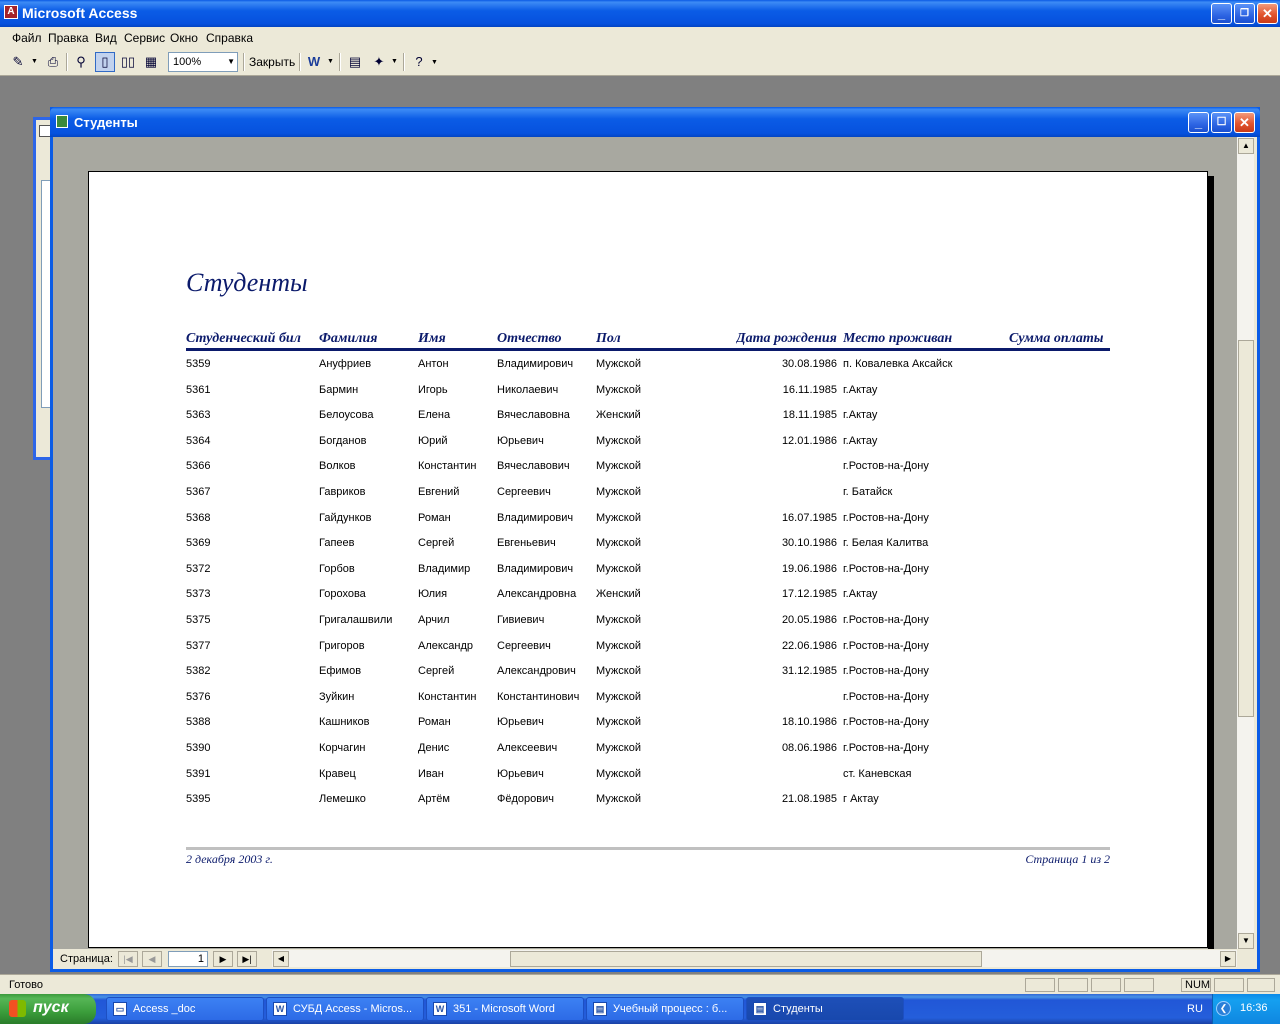 The width and height of the screenshot is (1280, 1024). What do you see at coordinates (223, 959) in the screenshot?
I see `next-page-button: ▶` at bounding box center [223, 959].